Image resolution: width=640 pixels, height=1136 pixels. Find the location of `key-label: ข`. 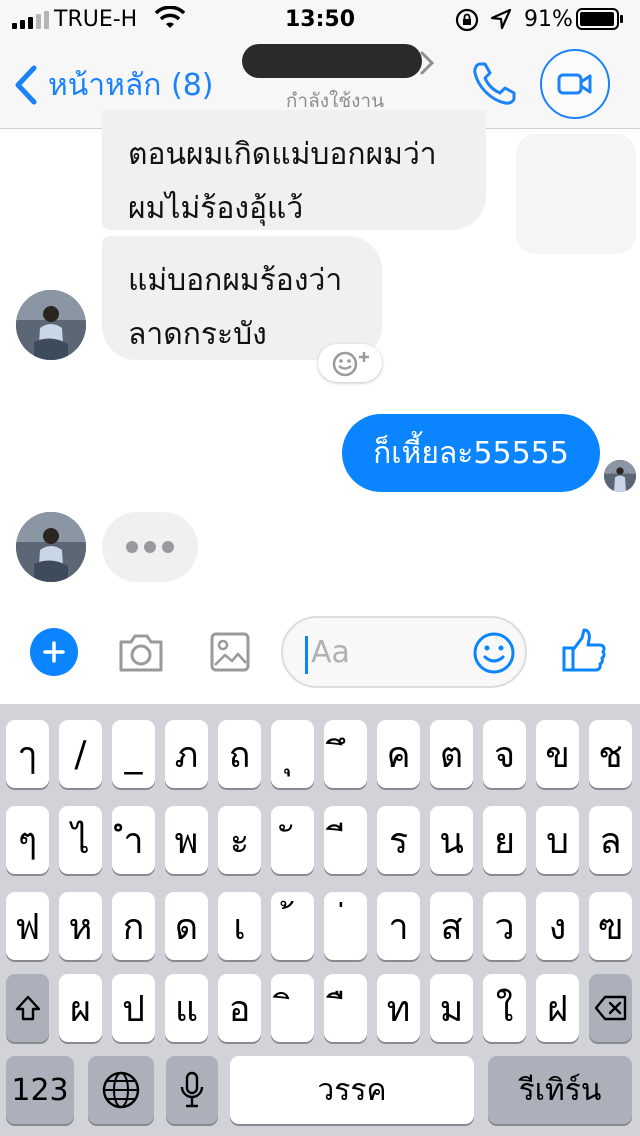

key-label: ข is located at coordinates (557, 755).